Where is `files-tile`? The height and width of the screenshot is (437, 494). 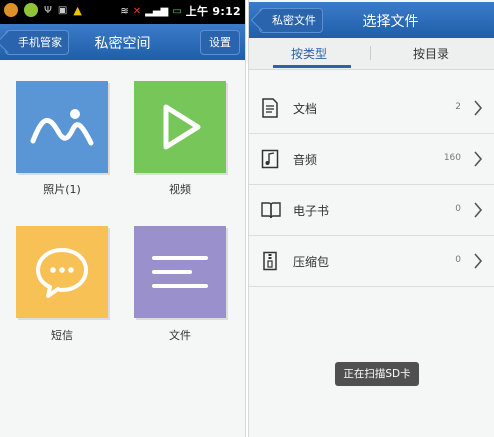
files-tile is located at coordinates (180, 272).